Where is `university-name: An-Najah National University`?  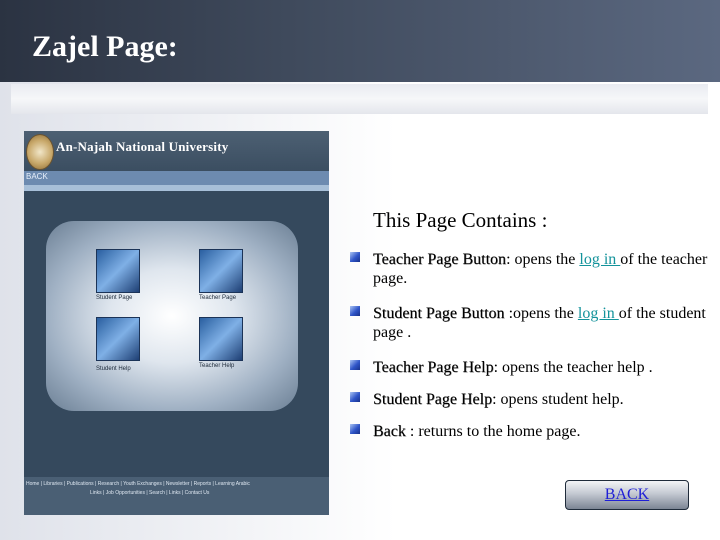 university-name: An-Najah National University is located at coordinates (142, 146).